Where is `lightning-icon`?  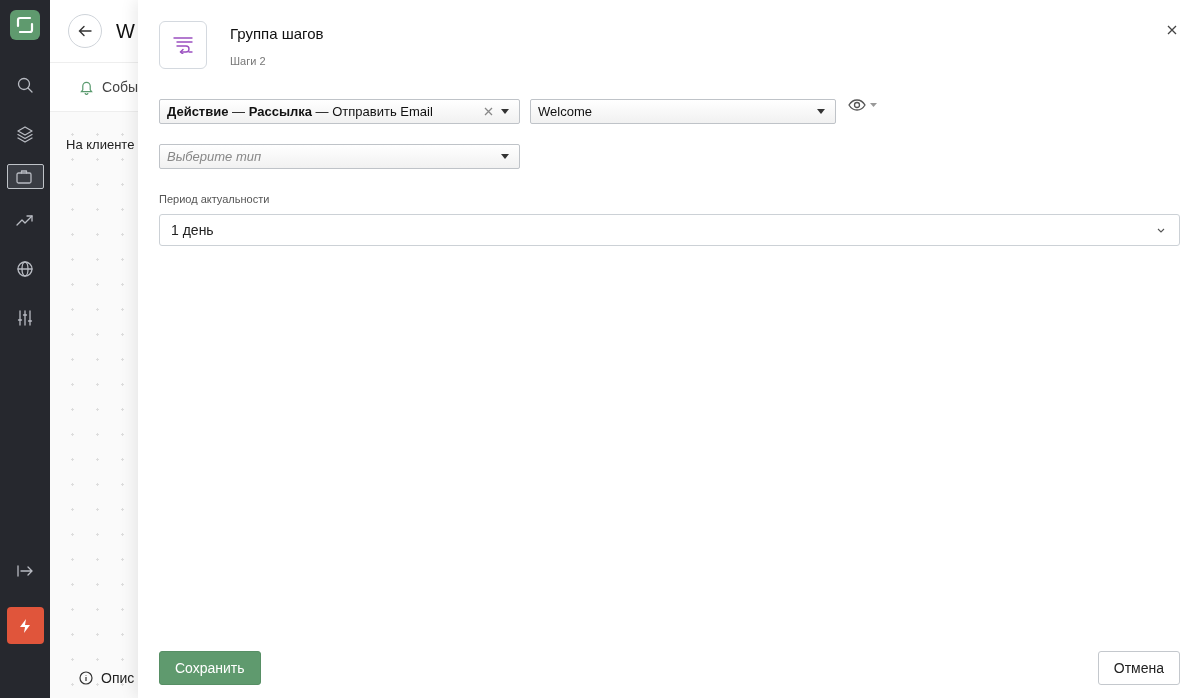
lightning-icon is located at coordinates (25, 625).